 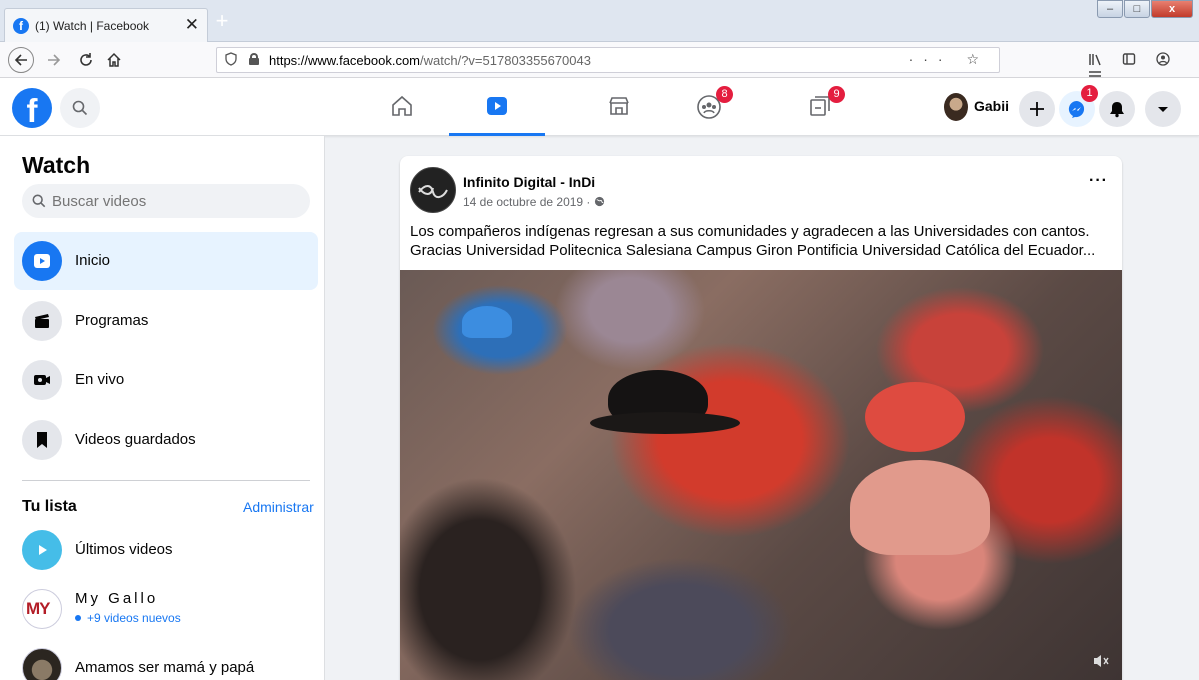 I want to click on new-tab-button: +, so click(x=222, y=23).